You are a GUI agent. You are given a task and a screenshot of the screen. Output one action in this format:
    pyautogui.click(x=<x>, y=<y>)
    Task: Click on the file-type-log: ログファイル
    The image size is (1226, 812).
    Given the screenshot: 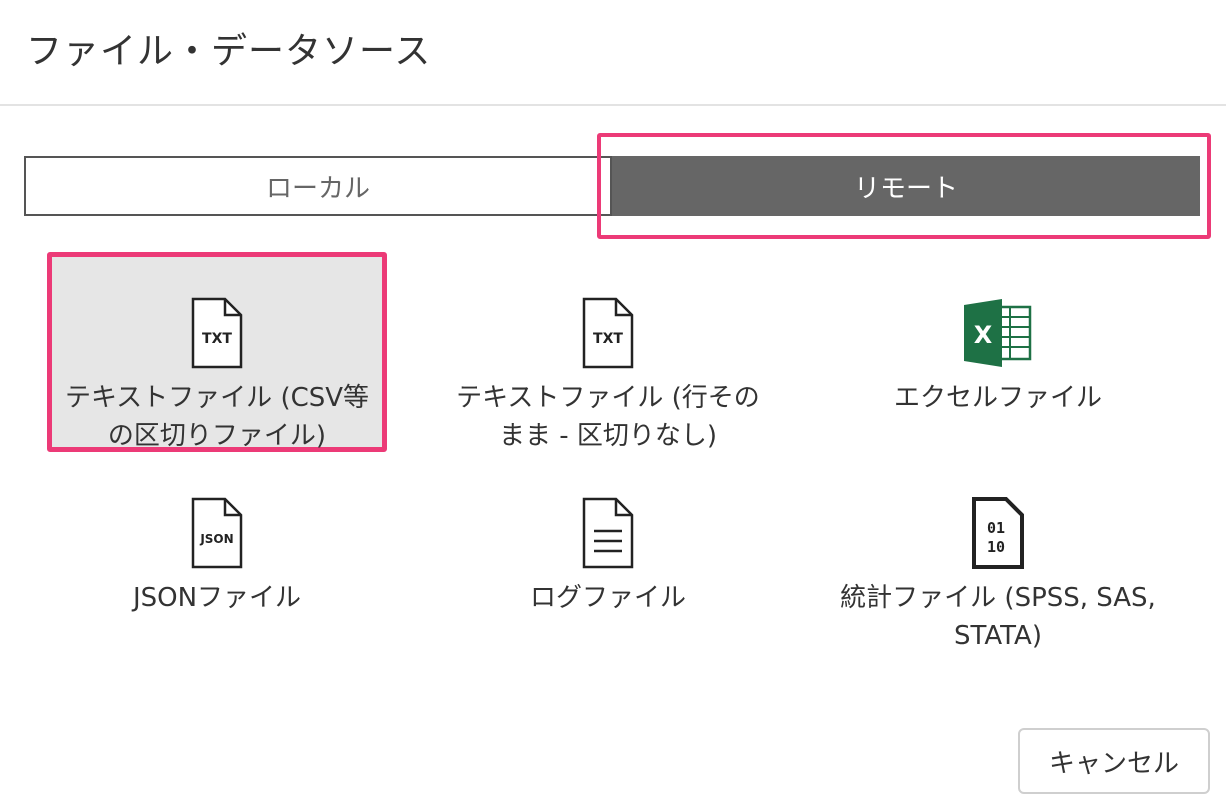 What is the action you would take?
    pyautogui.click(x=608, y=557)
    